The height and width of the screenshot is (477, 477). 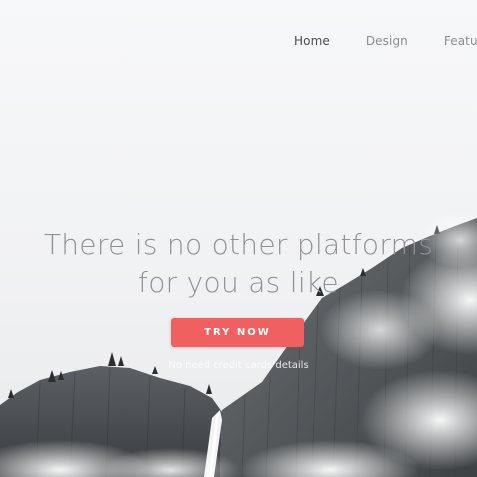 What do you see at coordinates (238, 365) in the screenshot?
I see `subnote-text: No need credit cards details` at bounding box center [238, 365].